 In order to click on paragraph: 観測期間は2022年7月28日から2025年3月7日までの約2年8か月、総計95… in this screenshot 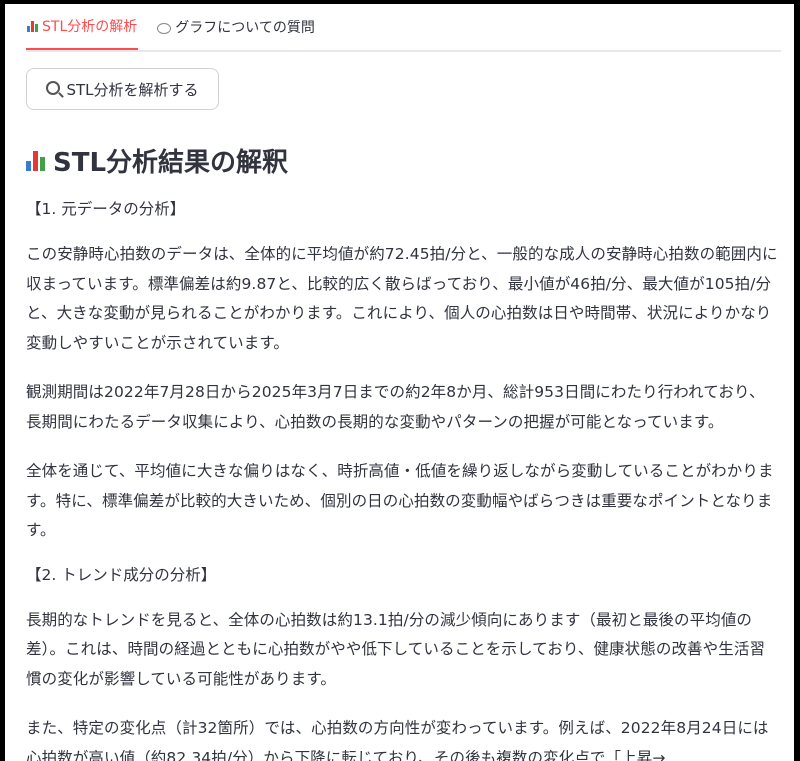, I will do `click(395, 407)`.